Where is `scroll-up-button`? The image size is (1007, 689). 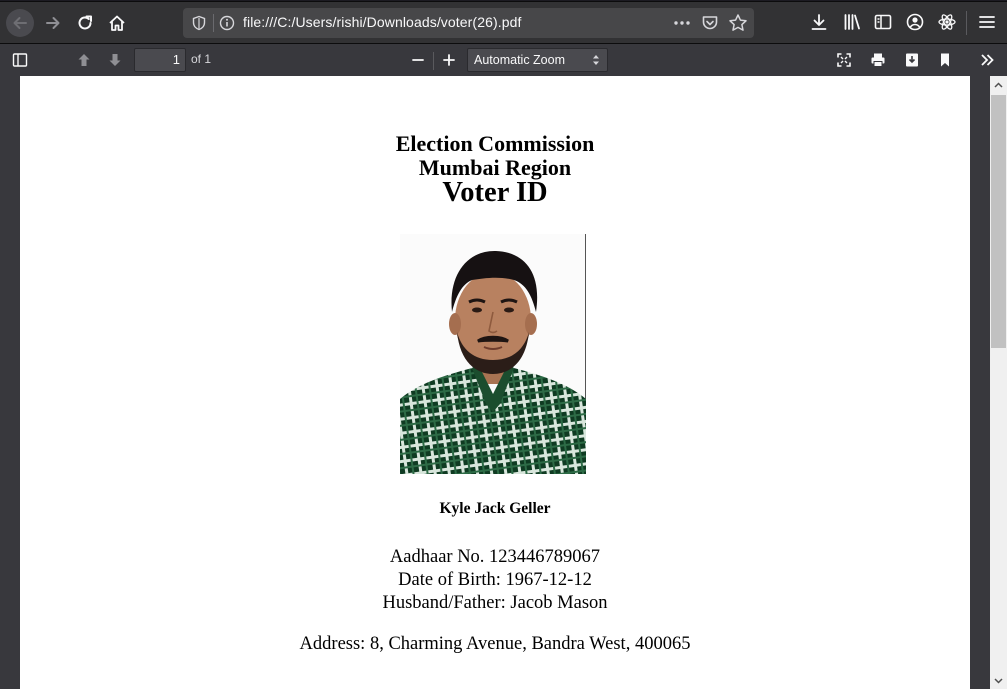
scroll-up-button is located at coordinates (998, 84).